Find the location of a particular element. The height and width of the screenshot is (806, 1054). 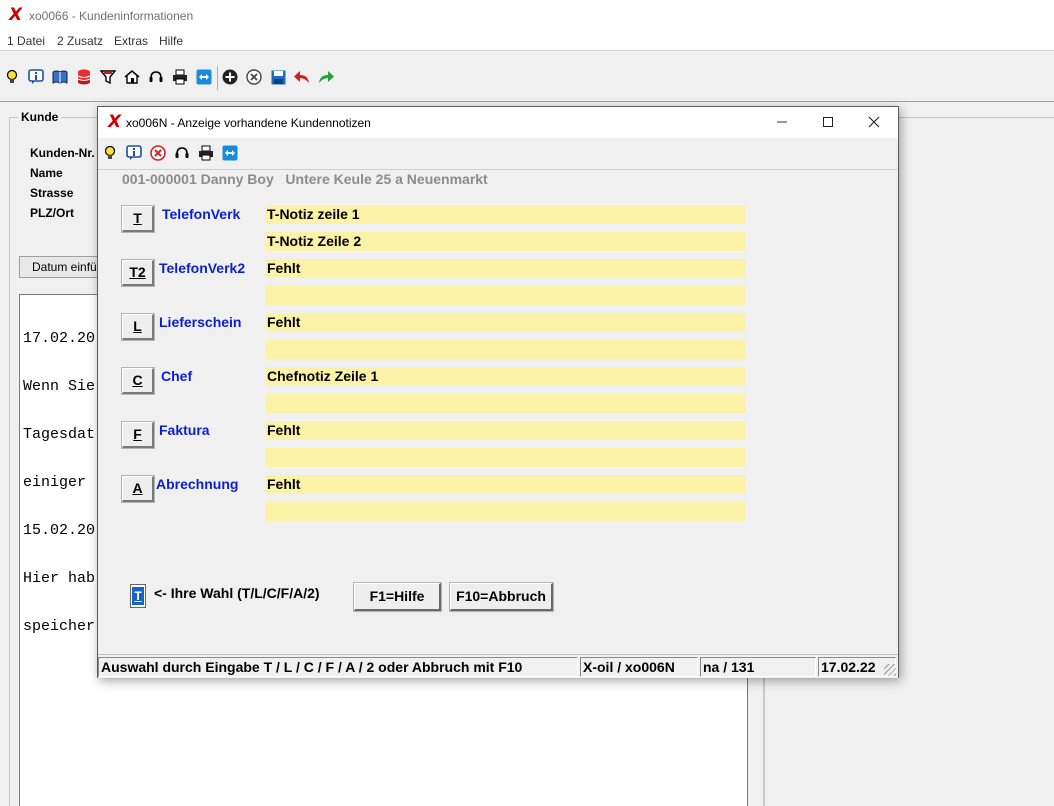

maximize-button is located at coordinates (828, 122).